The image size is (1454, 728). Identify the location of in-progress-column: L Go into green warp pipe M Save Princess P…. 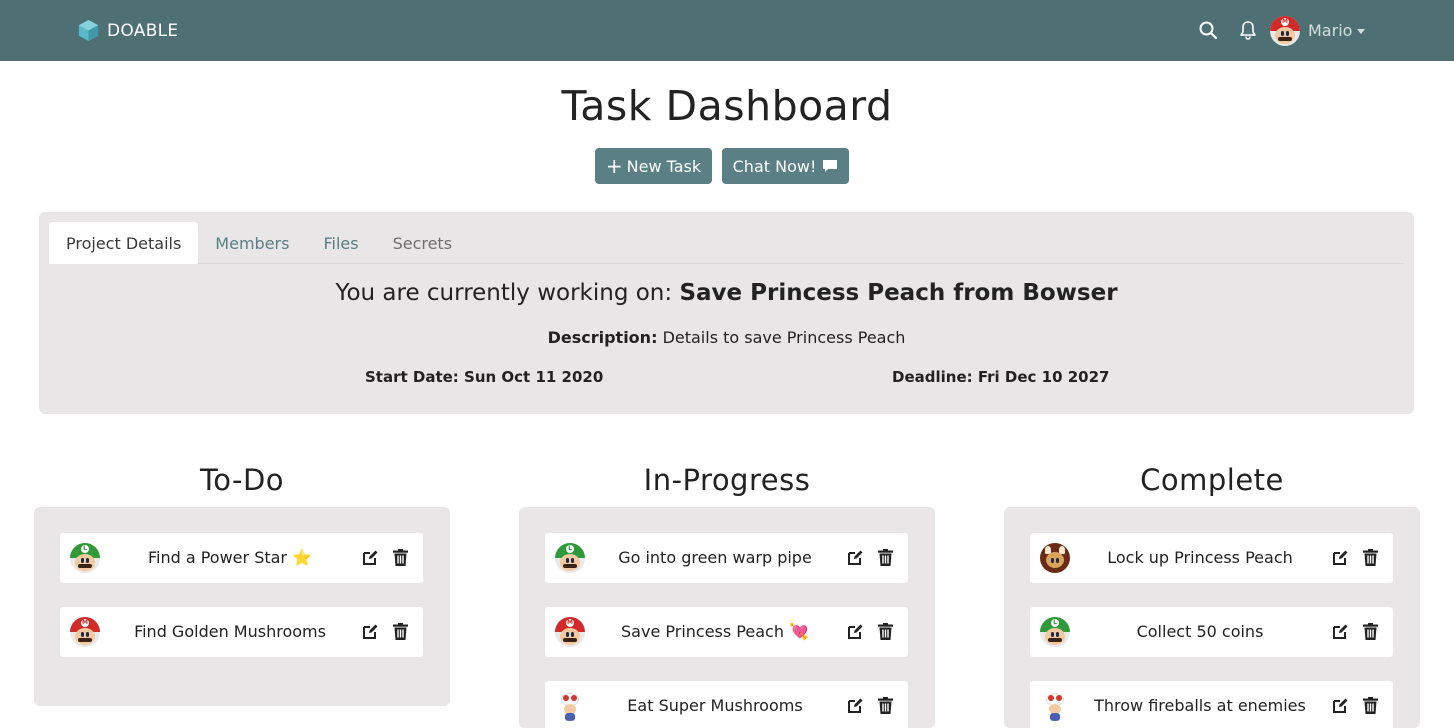
(727, 617).